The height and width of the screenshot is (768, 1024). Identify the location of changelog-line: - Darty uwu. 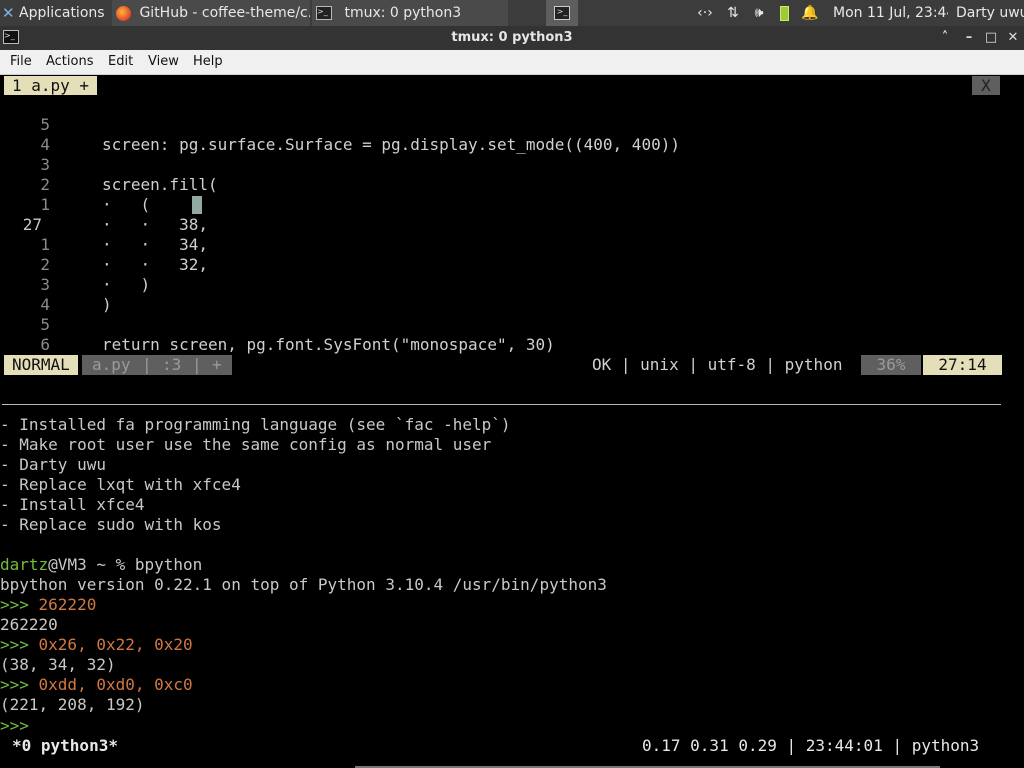
(53, 464).